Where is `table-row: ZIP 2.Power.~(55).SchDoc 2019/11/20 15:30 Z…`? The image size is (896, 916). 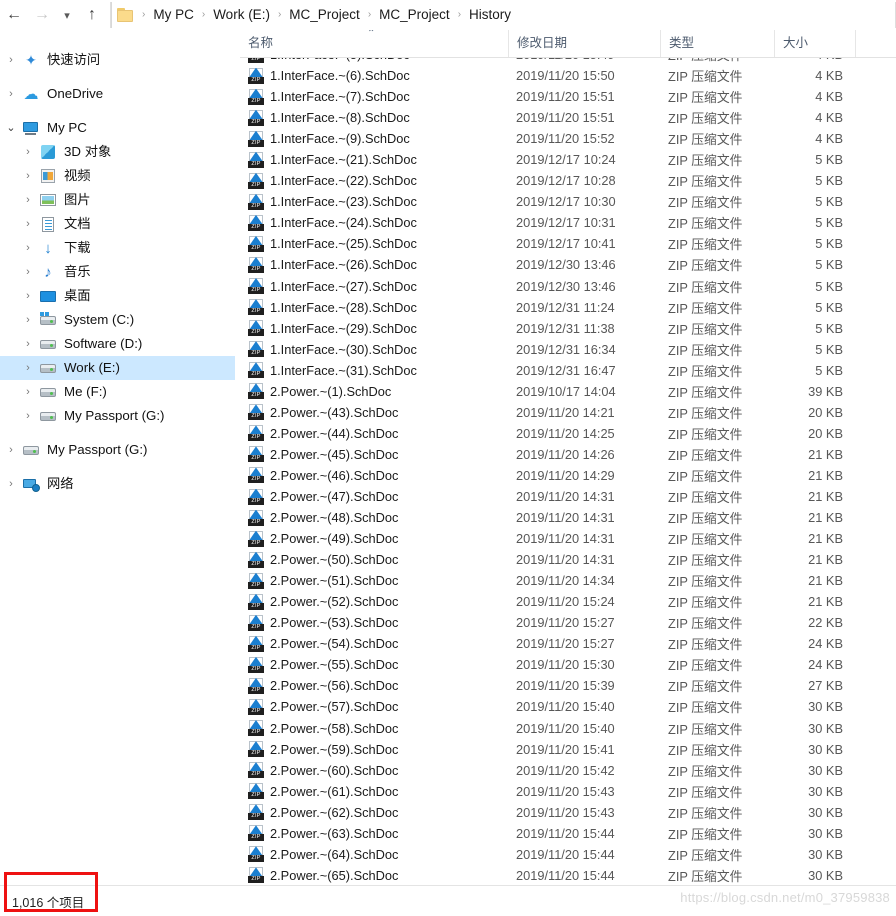 table-row: ZIP 2.Power.~(55).SchDoc 2019/11/20 15:30 Z… is located at coordinates (568, 664).